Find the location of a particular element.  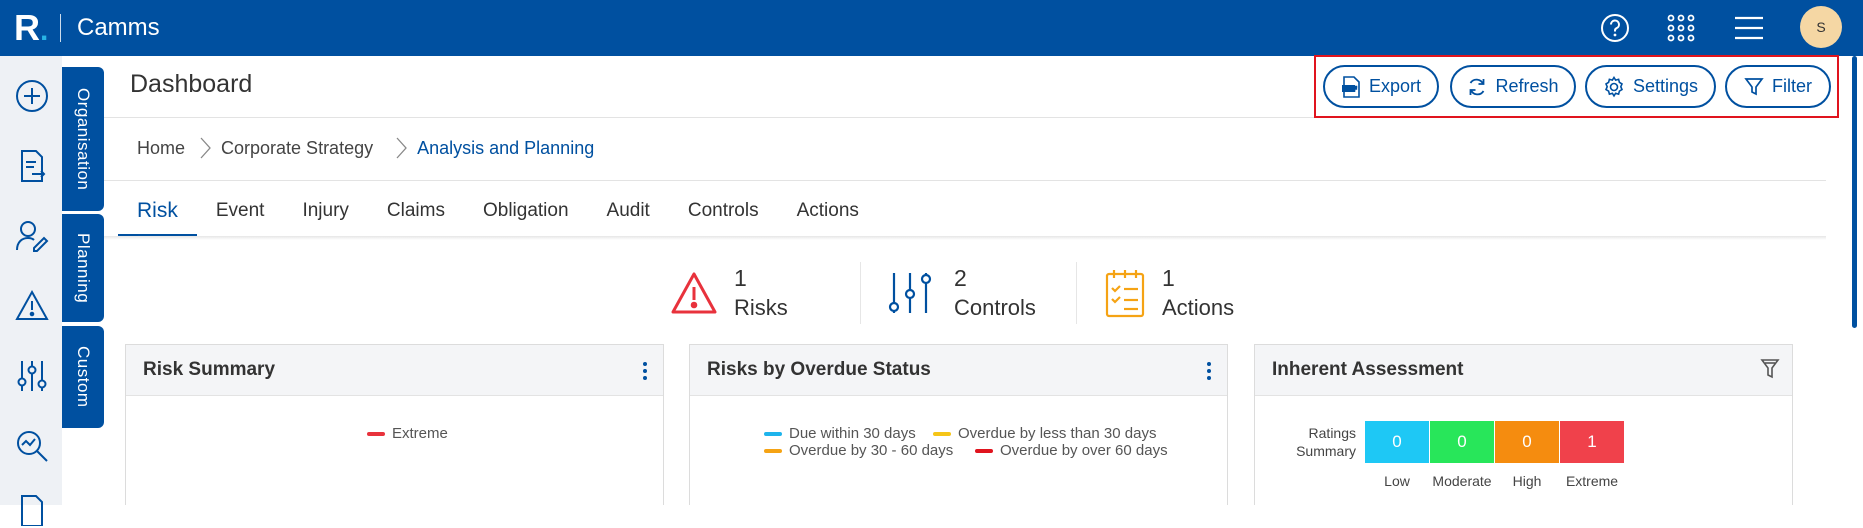

export-label: Export is located at coordinates (1395, 86).